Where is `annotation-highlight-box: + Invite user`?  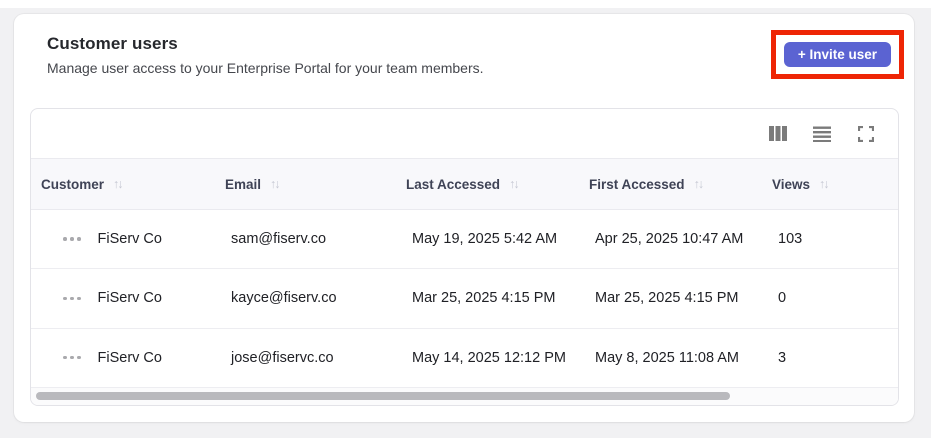
annotation-highlight-box: + Invite user is located at coordinates (837, 54).